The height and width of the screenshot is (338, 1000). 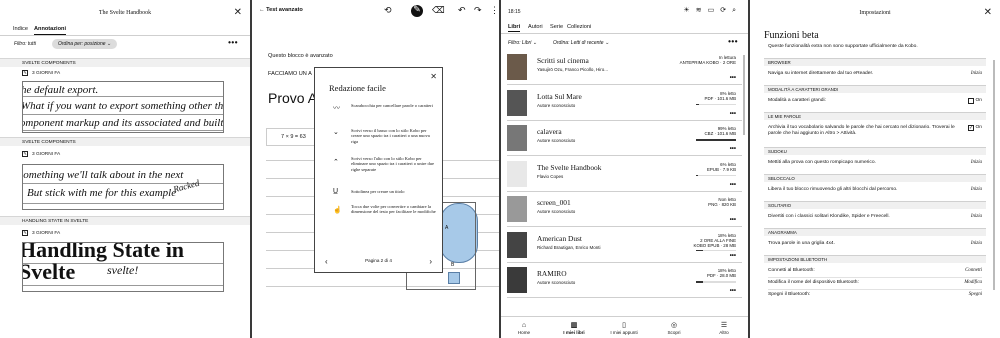 I want to click on setting-row: Spegni il Bluetooth: Spegni, so click(x=875, y=294).